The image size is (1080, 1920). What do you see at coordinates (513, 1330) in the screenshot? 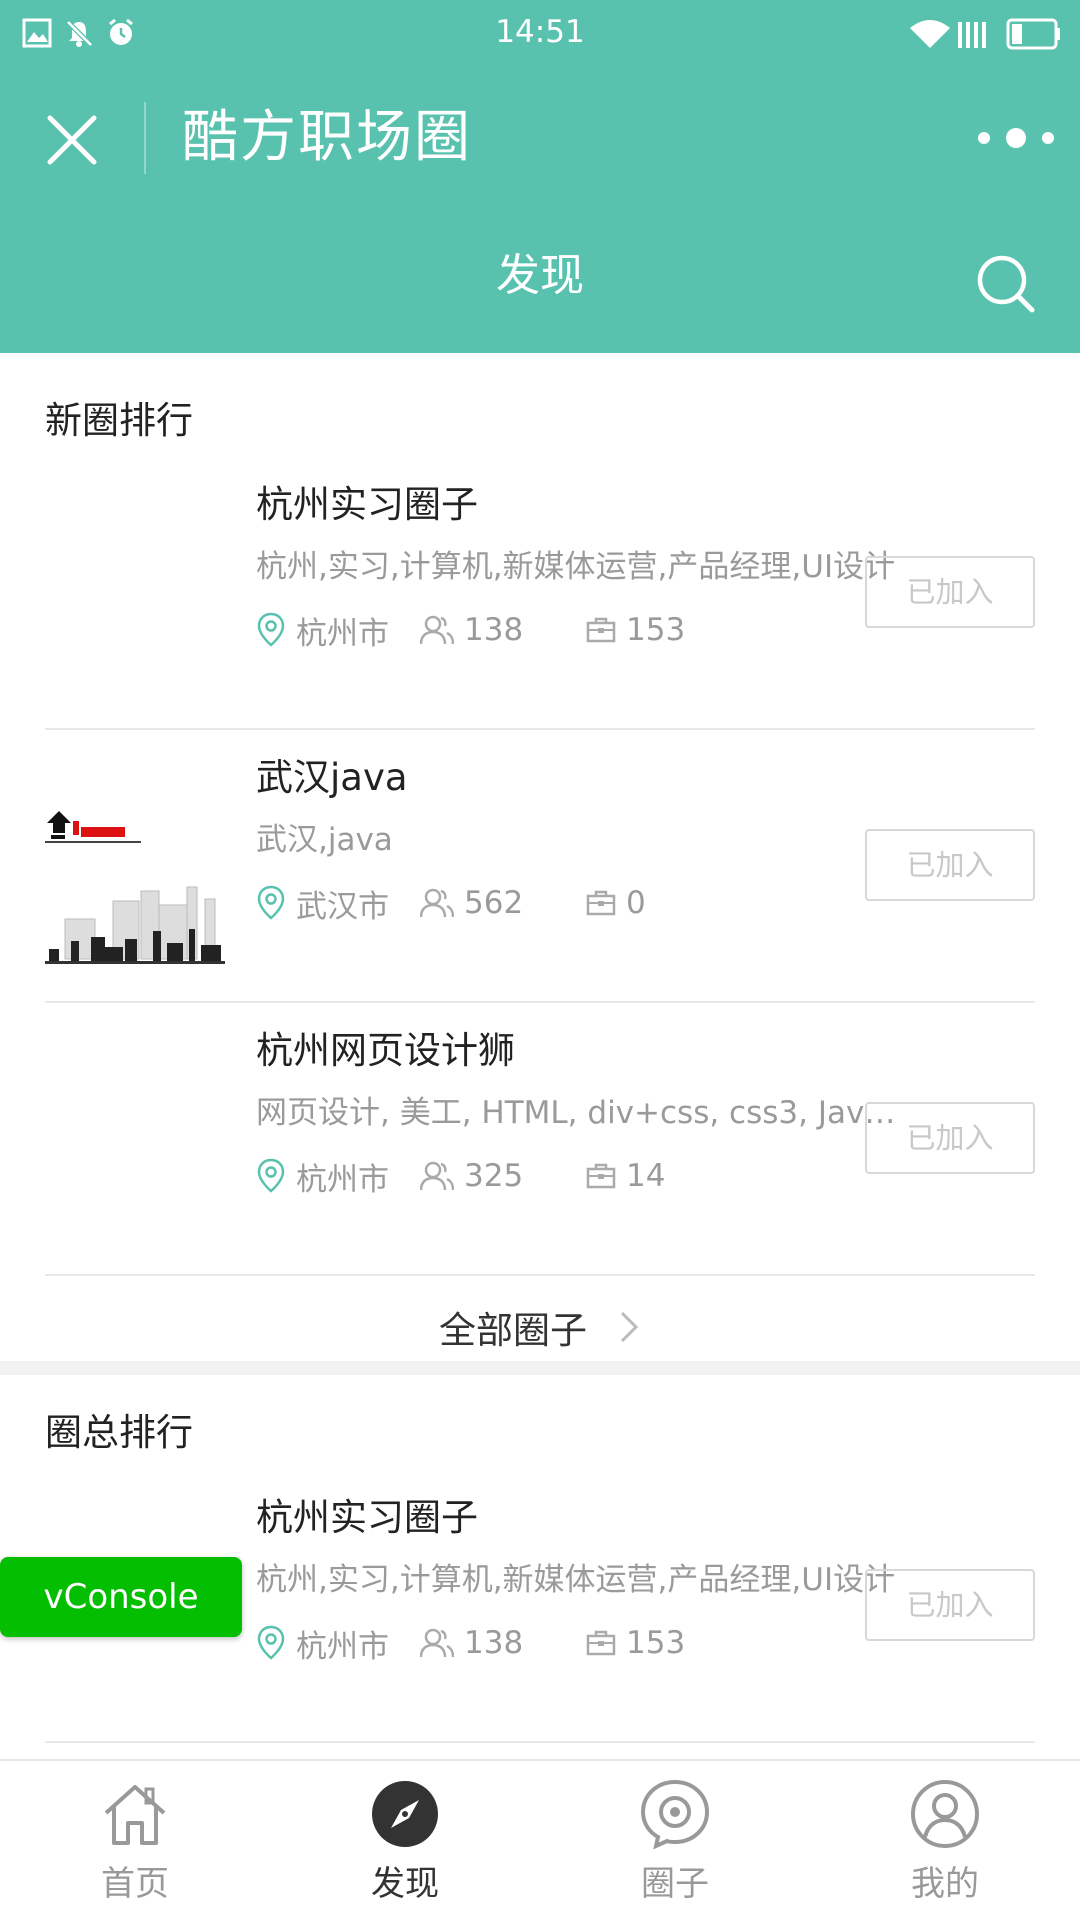
I see `all-circles-label: 全部圈子` at bounding box center [513, 1330].